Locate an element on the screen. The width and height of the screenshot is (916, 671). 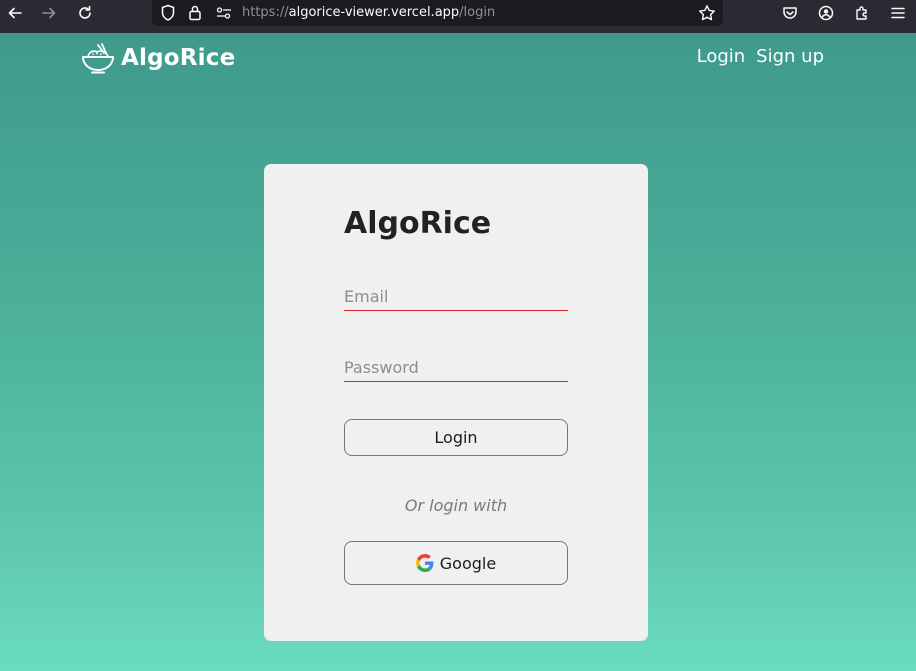
brand-logo-link: AlgoRice is located at coordinates (158, 58).